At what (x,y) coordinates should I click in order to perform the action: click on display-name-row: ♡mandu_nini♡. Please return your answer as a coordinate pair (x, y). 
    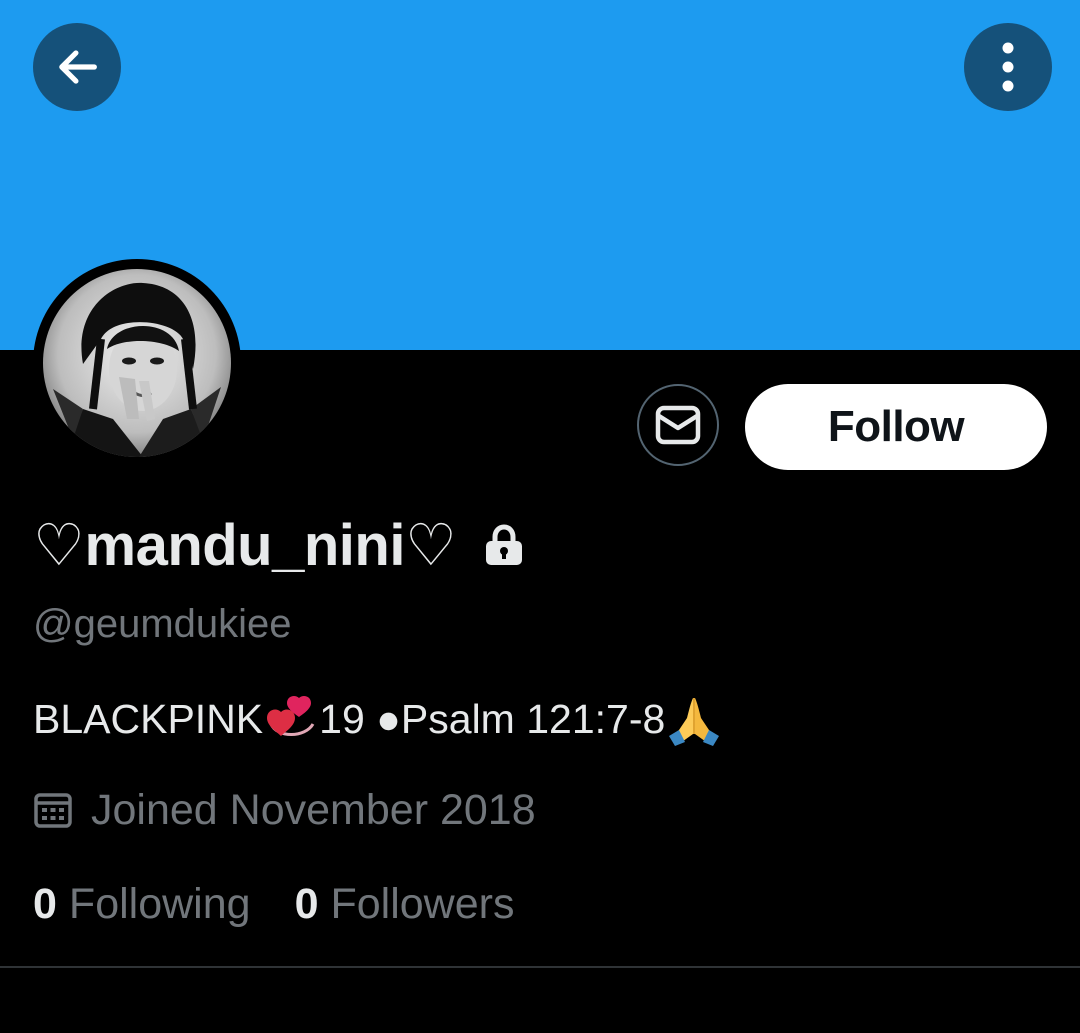
    Looking at the image, I should click on (279, 545).